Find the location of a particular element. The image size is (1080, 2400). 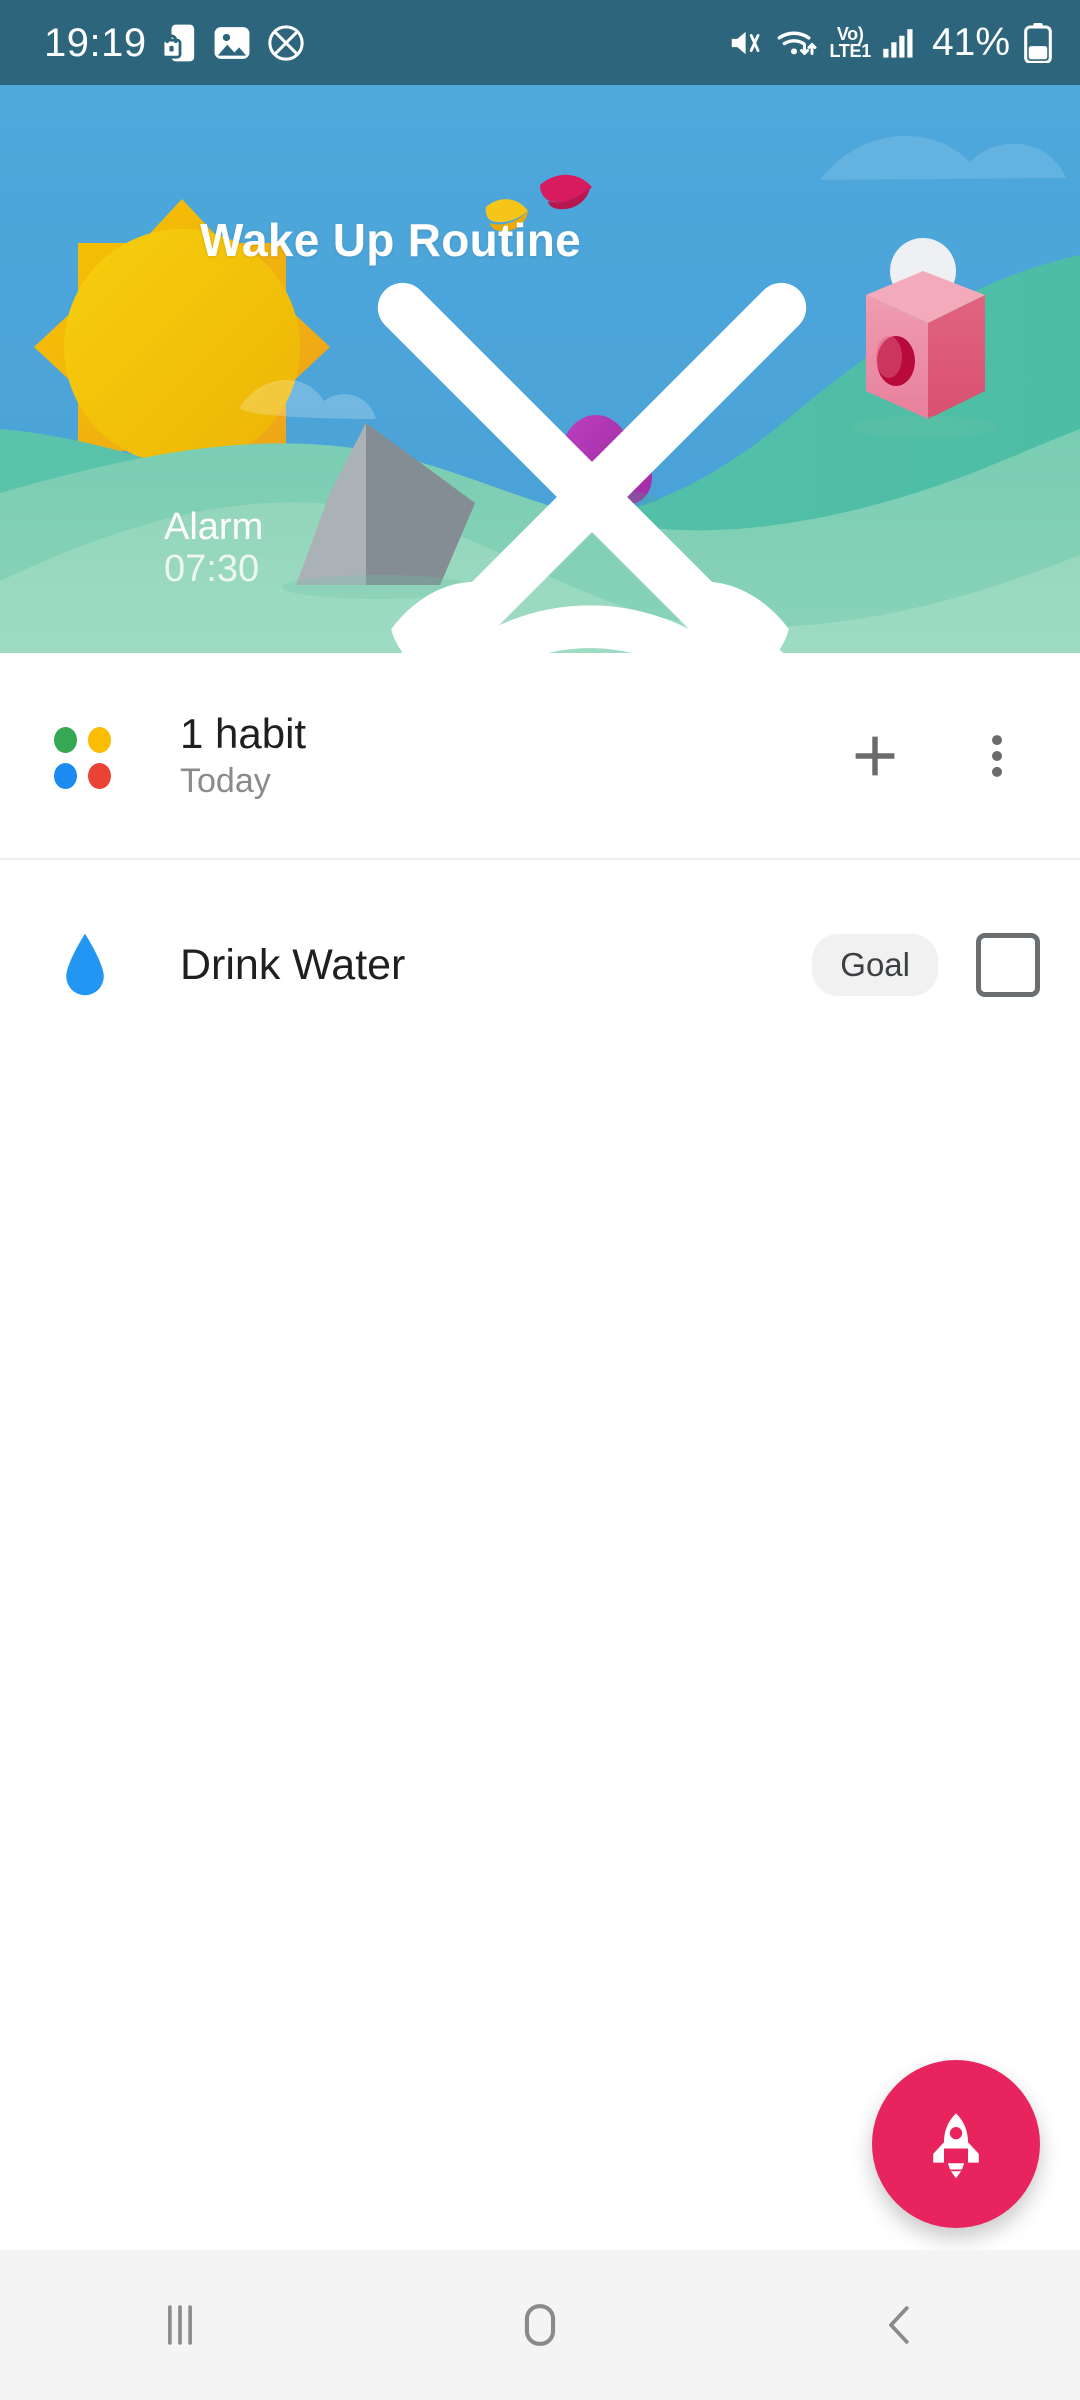

launch-routine-fab is located at coordinates (956, 2144).